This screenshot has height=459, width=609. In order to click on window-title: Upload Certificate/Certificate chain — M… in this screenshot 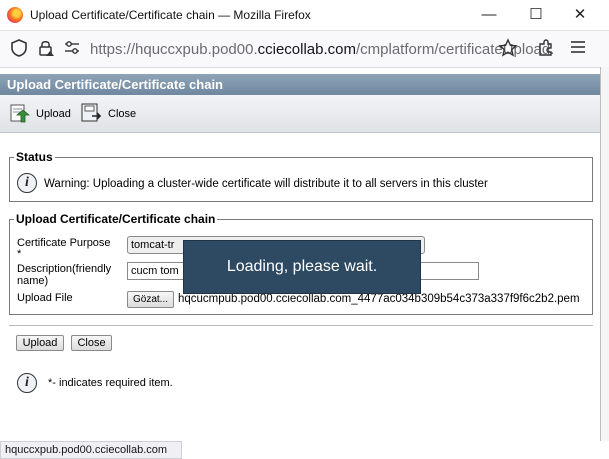, I will do `click(170, 15)`.